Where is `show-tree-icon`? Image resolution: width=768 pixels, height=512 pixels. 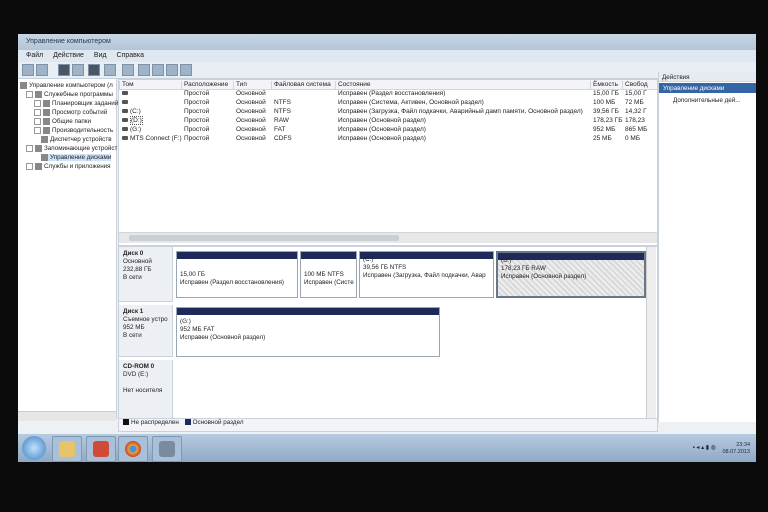
show-tree-icon is located at coordinates (78, 70).